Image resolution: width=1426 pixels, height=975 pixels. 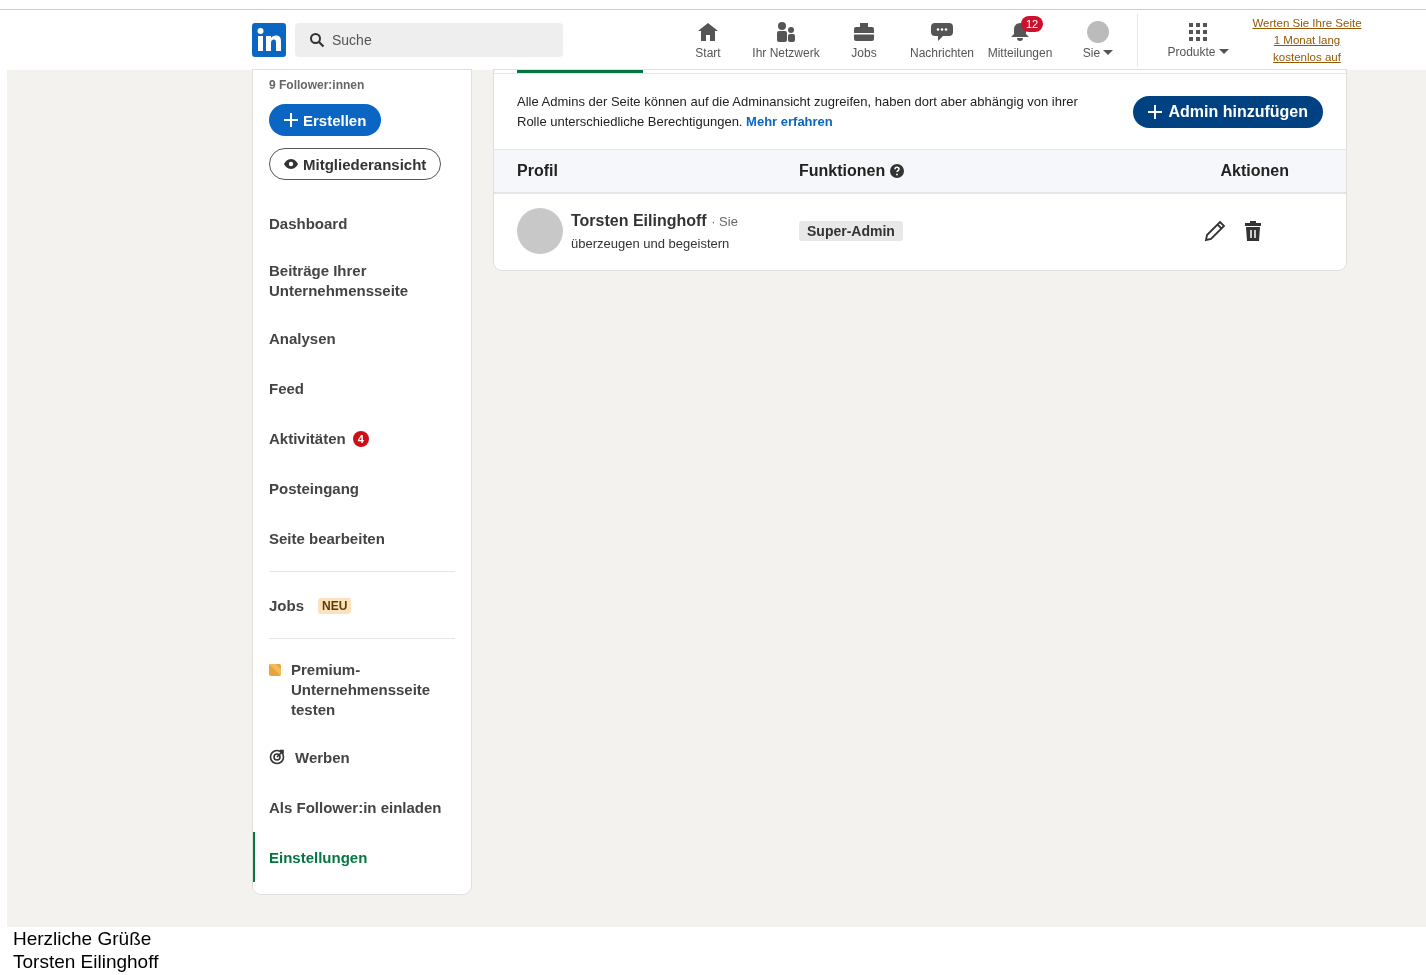 I want to click on sidebar-item: Feed, so click(x=362, y=388).